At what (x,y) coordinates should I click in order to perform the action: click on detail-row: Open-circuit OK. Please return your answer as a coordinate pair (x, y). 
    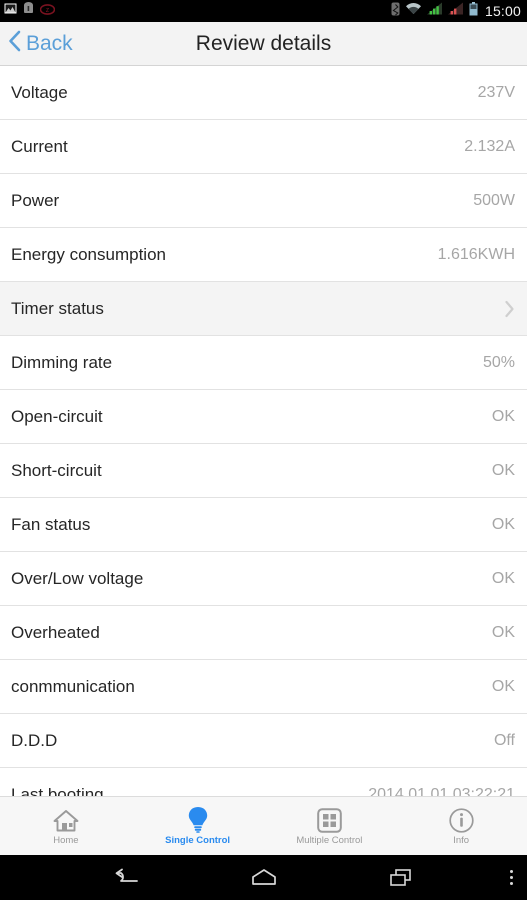
    Looking at the image, I should click on (263, 417).